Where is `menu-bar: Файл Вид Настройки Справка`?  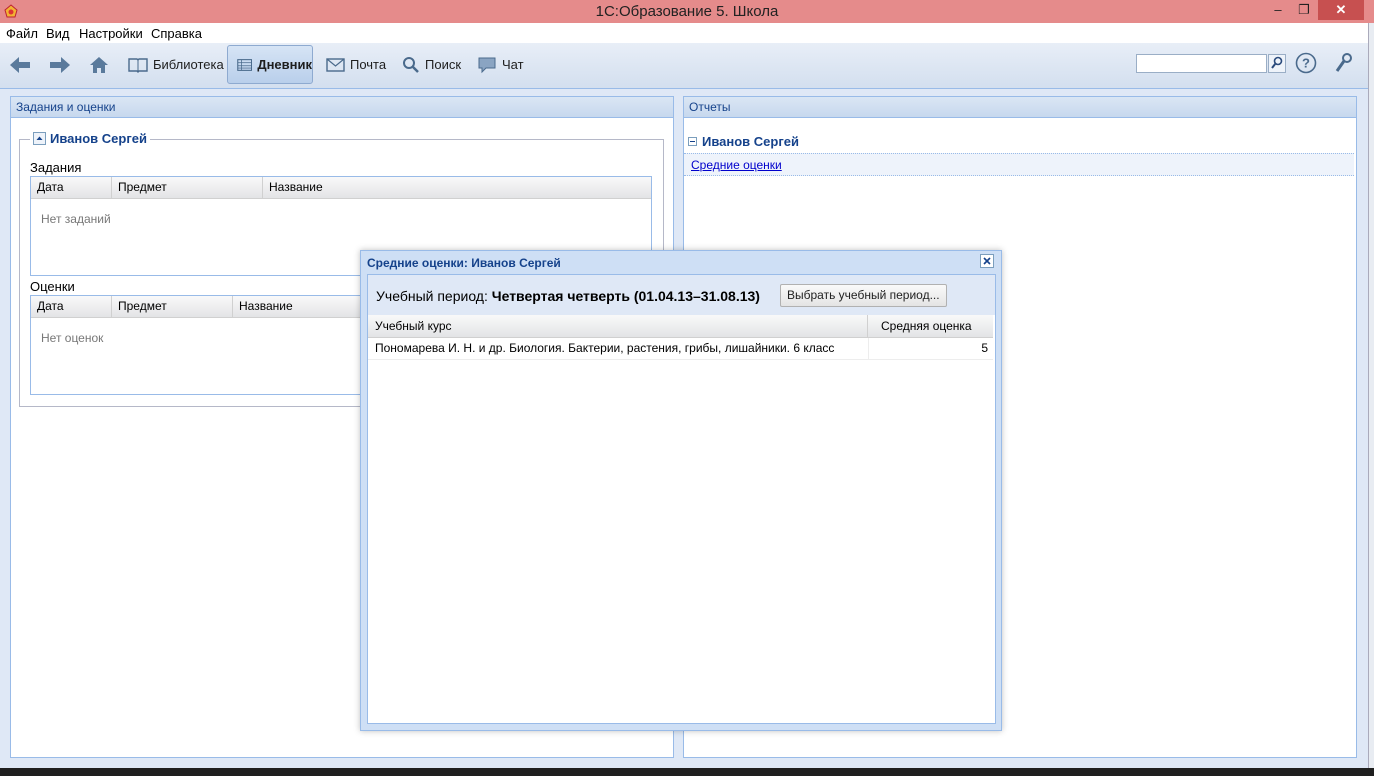 menu-bar: Файл Вид Настройки Справка is located at coordinates (687, 33).